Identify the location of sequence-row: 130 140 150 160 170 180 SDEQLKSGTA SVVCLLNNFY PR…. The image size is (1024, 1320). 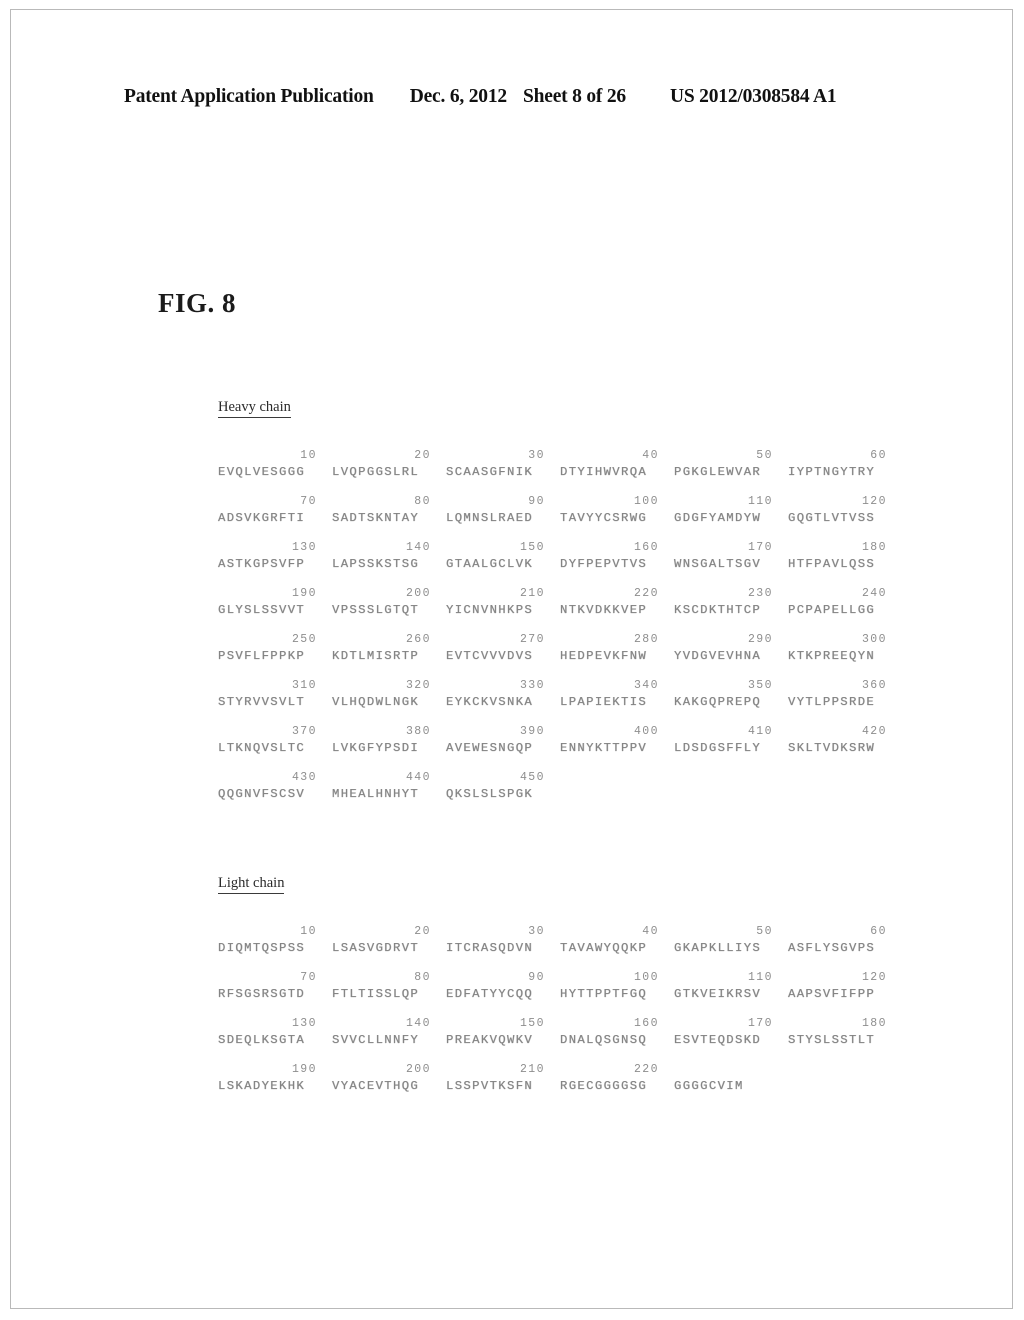
(621, 1039).